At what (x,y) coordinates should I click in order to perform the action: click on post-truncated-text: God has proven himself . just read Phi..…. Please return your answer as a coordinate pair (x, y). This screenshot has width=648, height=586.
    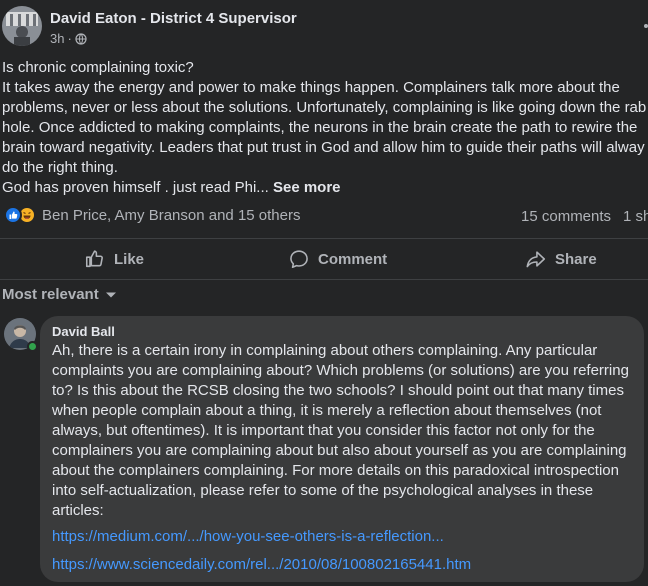
    Looking at the image, I should click on (135, 187).